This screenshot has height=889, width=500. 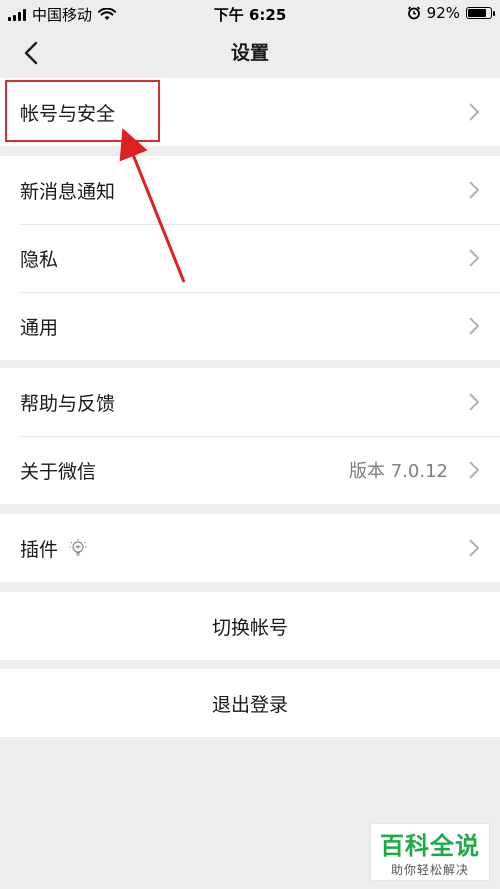 I want to click on watermark-logo: 百科全说 助你轻松解决, so click(x=430, y=852).